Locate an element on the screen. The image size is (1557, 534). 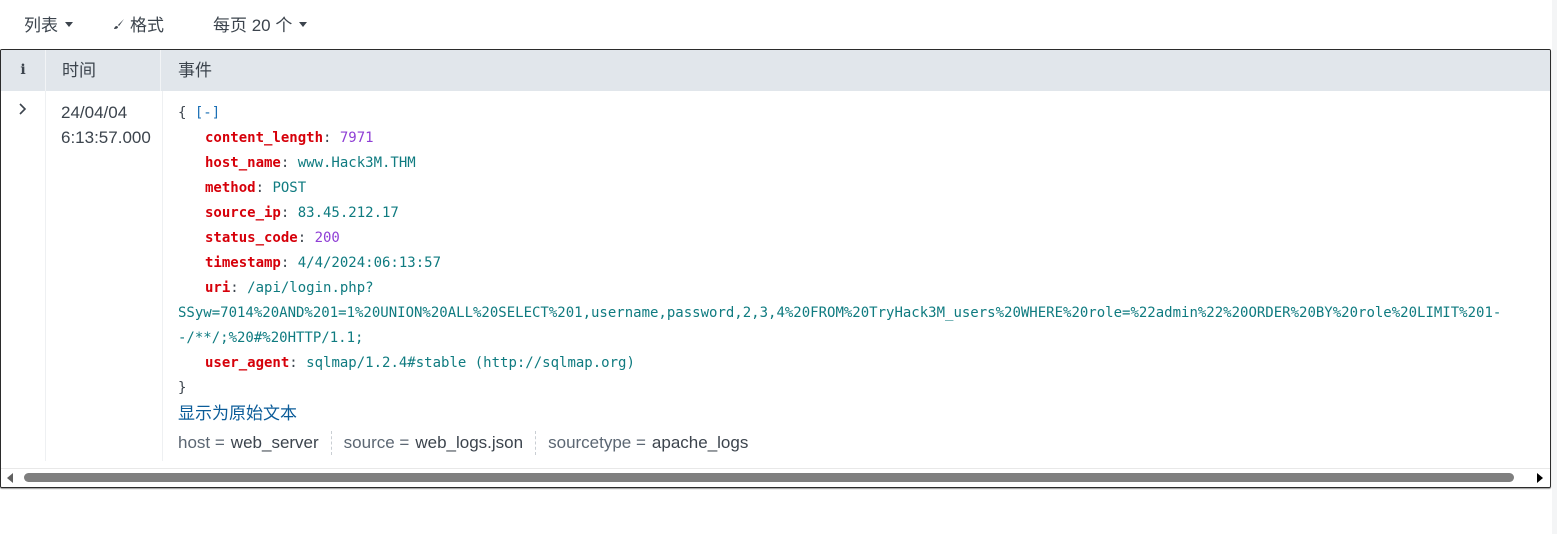
scroll-right-arrow-icon is located at coordinates (1540, 478).